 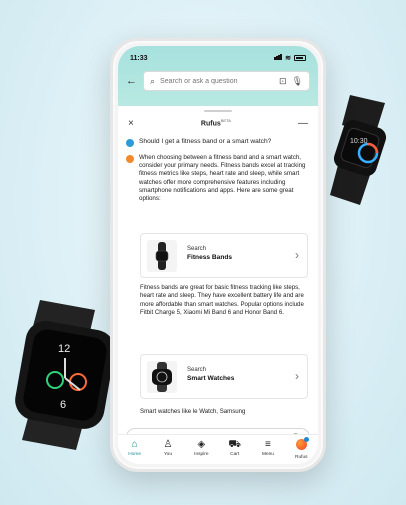 I want to click on signal-icon, so click(x=278, y=58).